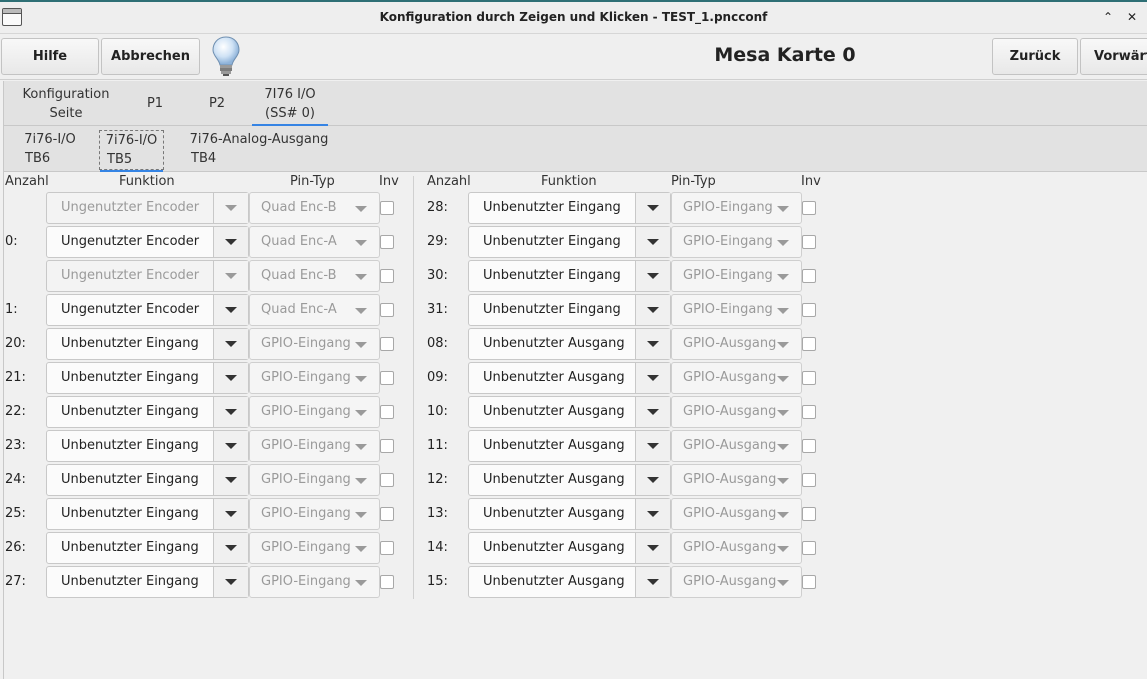 Image resolution: width=1147 pixels, height=679 pixels. Describe the element at coordinates (50, 149) in the screenshot. I see `tab-tb6: 7i76-I/O TB6` at that location.